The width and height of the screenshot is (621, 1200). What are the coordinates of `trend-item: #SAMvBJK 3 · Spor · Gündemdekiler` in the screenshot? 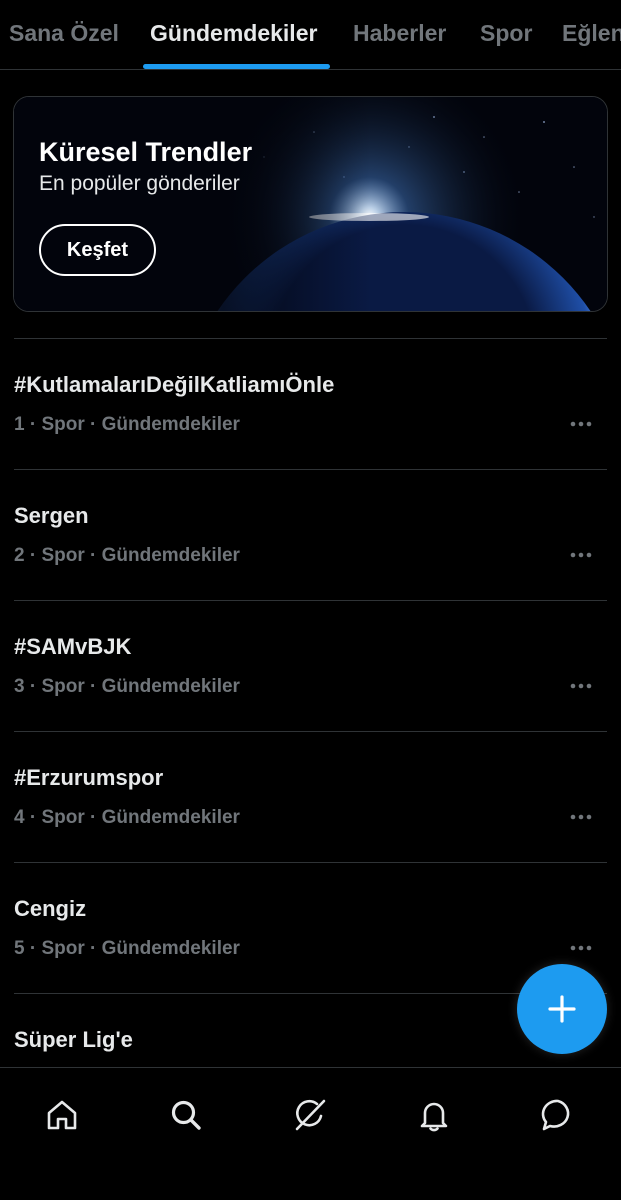 It's located at (310, 665).